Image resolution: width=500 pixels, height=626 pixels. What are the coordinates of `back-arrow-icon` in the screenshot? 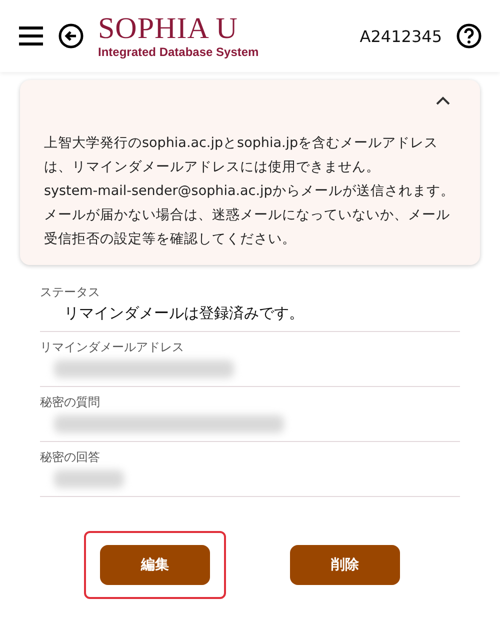 It's located at (71, 36).